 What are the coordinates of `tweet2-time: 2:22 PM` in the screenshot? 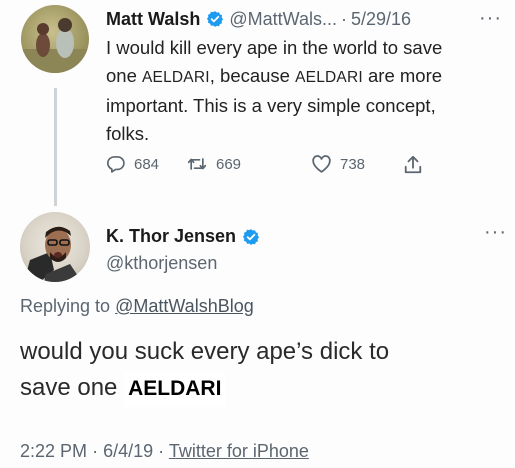 It's located at (53, 451).